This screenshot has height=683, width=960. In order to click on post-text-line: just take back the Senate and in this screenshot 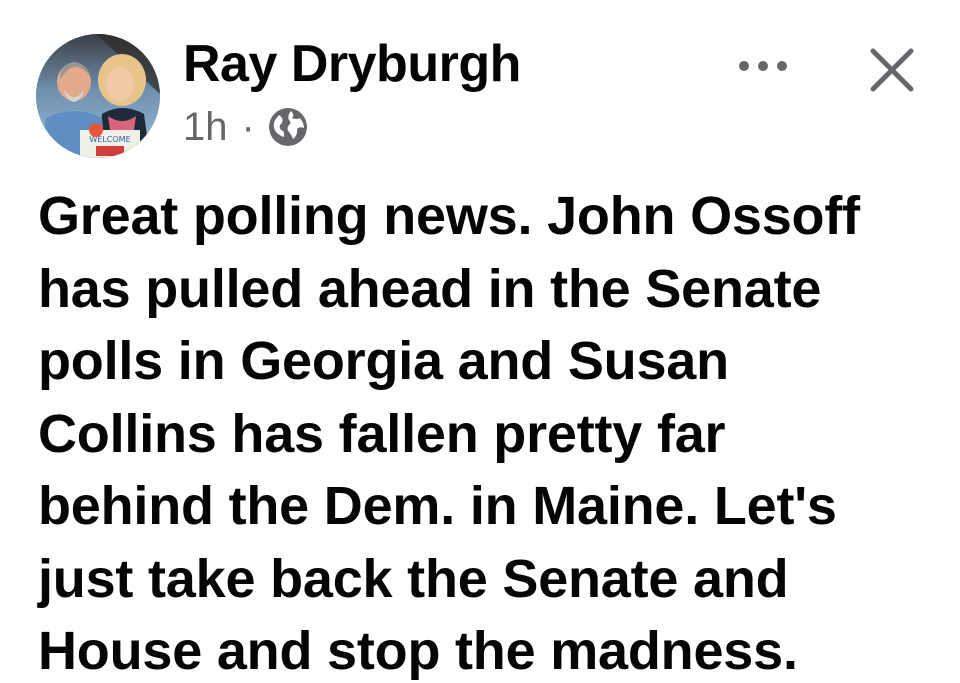, I will do `click(413, 578)`.